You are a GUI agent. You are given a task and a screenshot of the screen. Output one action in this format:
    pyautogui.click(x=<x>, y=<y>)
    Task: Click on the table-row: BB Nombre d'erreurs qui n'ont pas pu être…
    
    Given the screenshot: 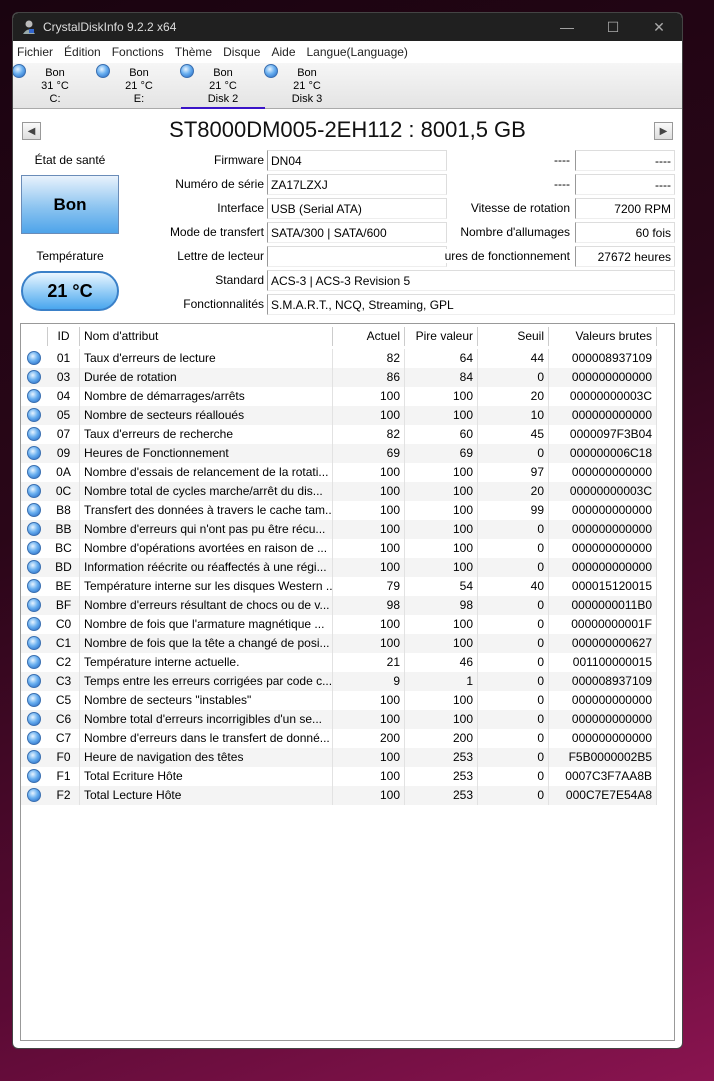 What is the action you would take?
    pyautogui.click(x=339, y=529)
    